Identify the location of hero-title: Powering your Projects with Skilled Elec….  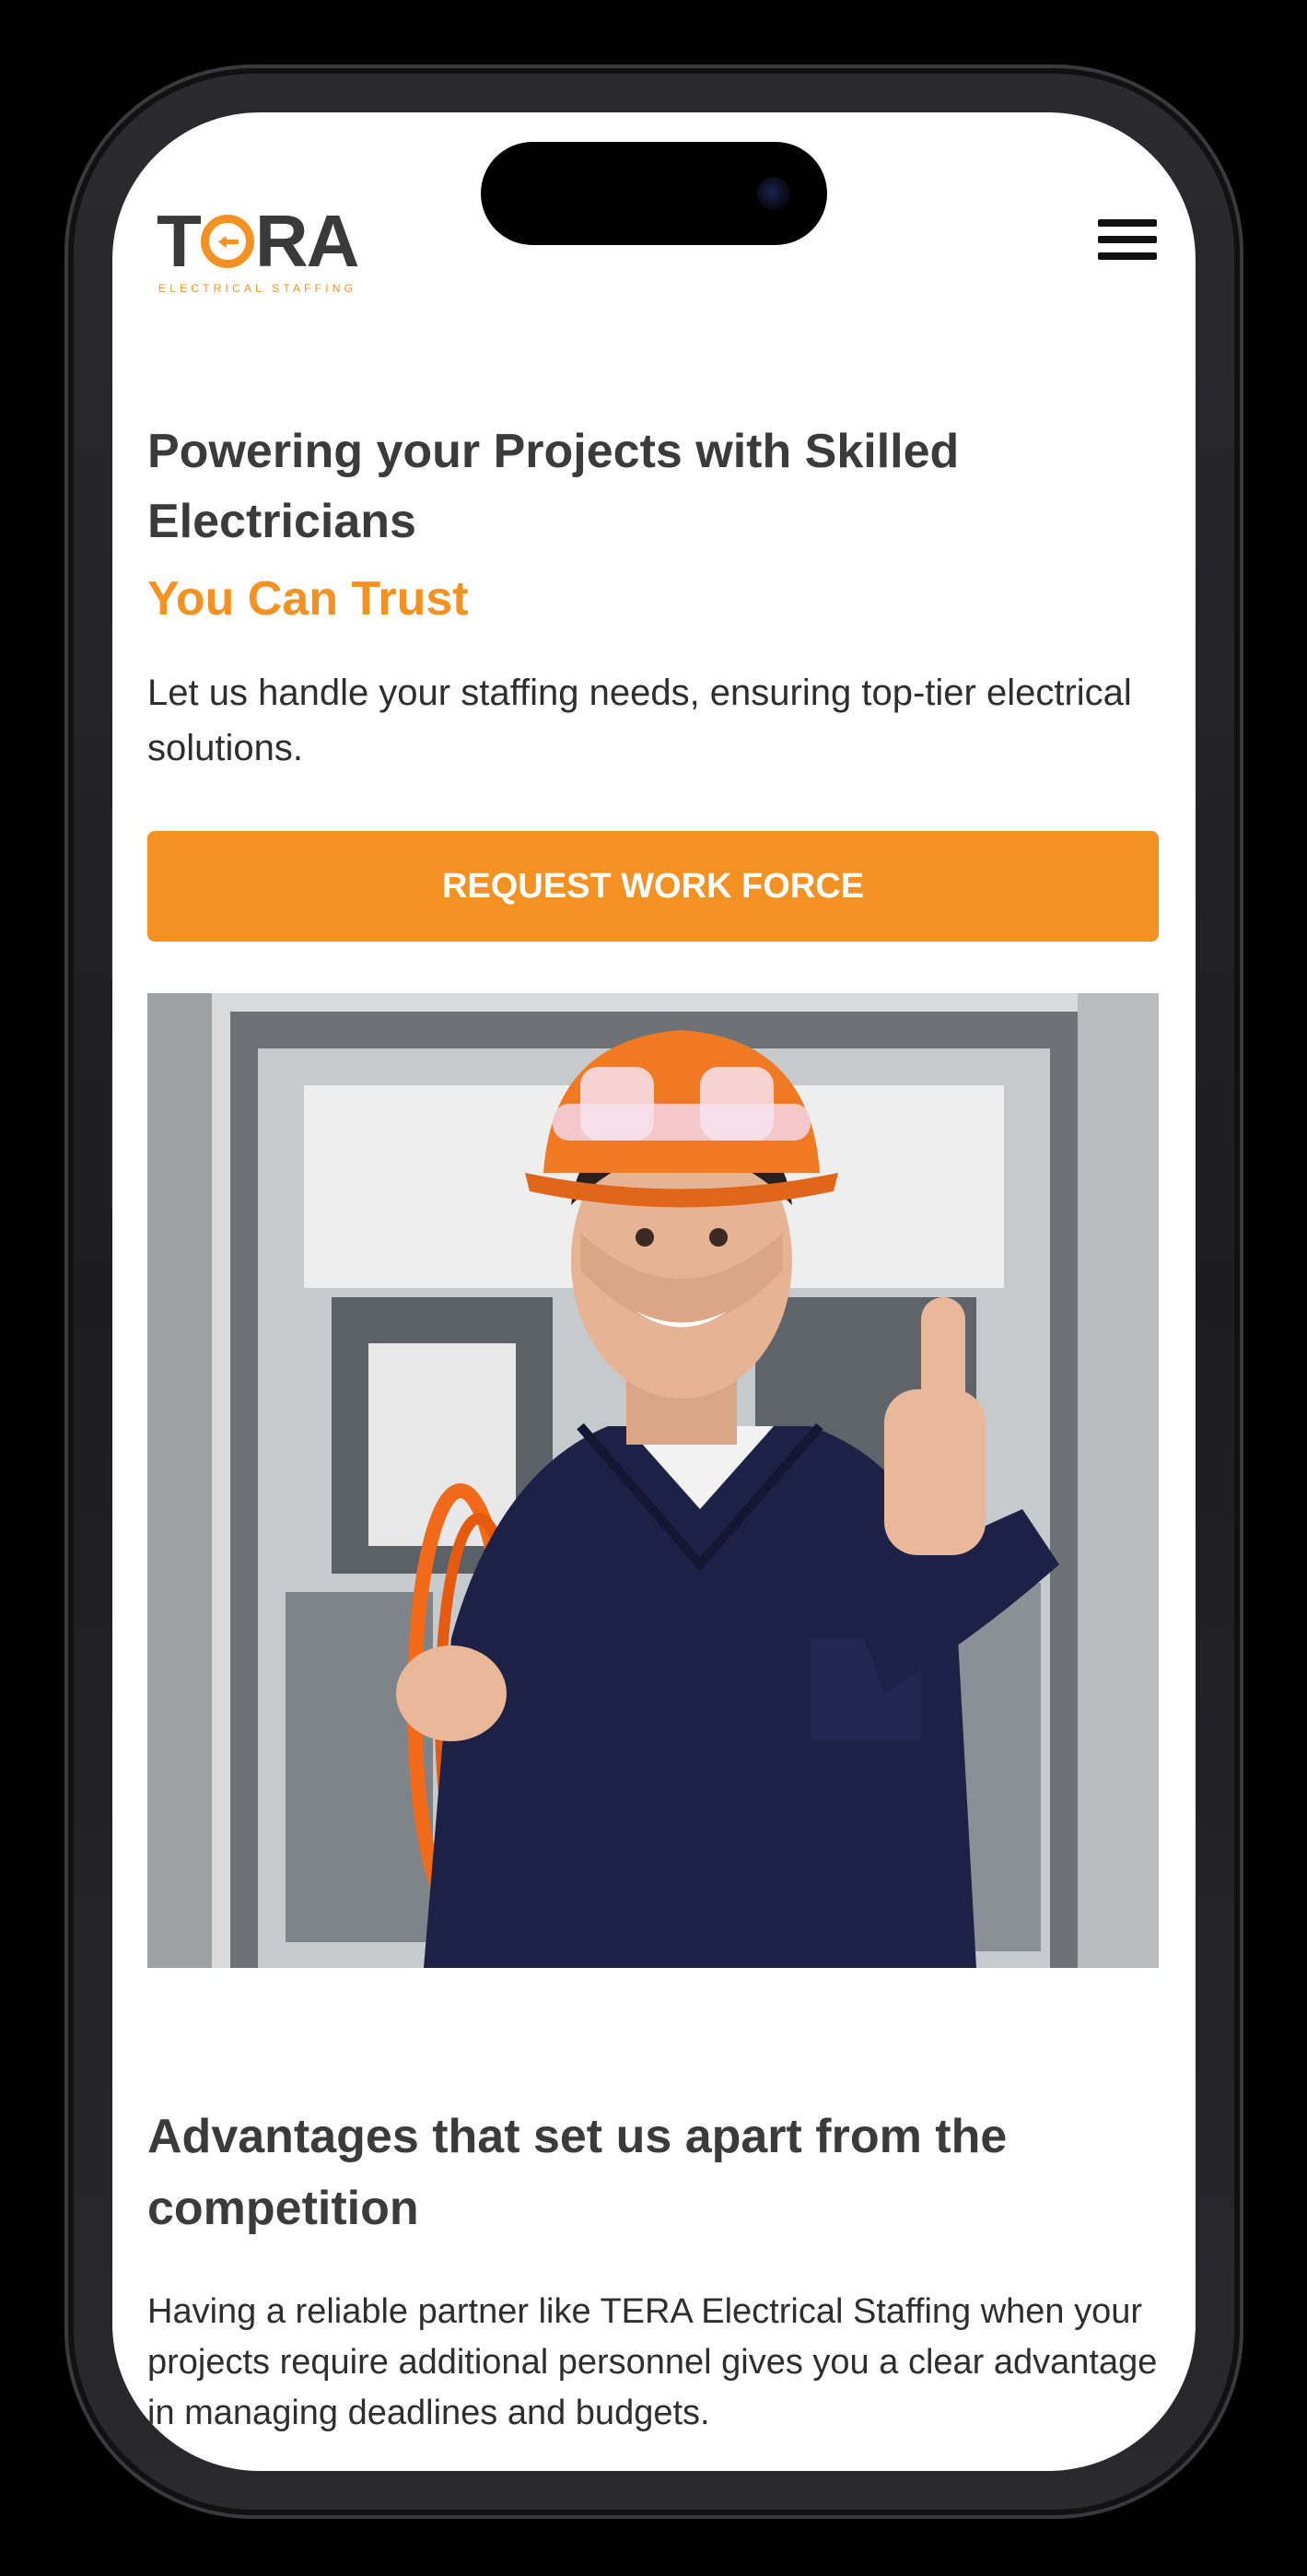
(554, 486).